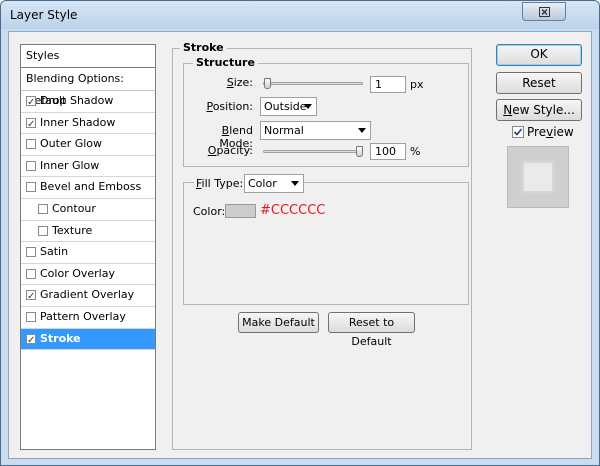  What do you see at coordinates (78, 122) in the screenshot?
I see `style-item-label: Inner Shadow` at bounding box center [78, 122].